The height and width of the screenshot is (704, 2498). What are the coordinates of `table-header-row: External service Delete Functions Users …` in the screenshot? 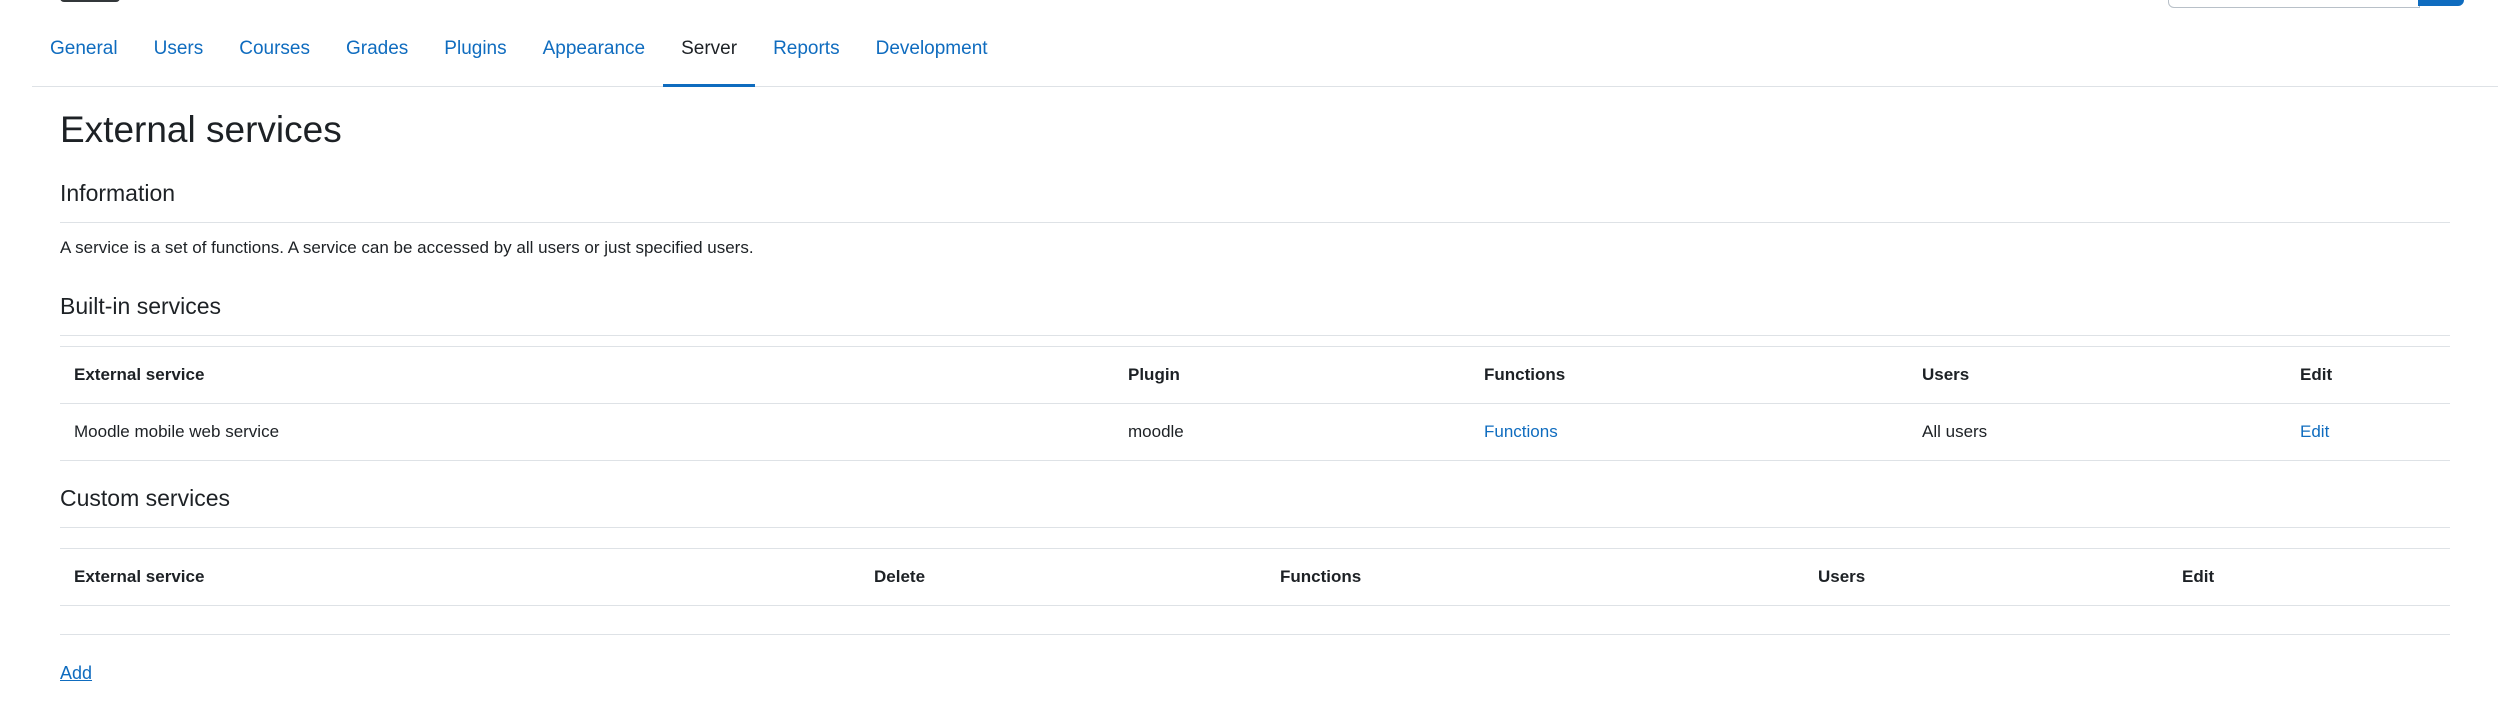 It's located at (1255, 577).